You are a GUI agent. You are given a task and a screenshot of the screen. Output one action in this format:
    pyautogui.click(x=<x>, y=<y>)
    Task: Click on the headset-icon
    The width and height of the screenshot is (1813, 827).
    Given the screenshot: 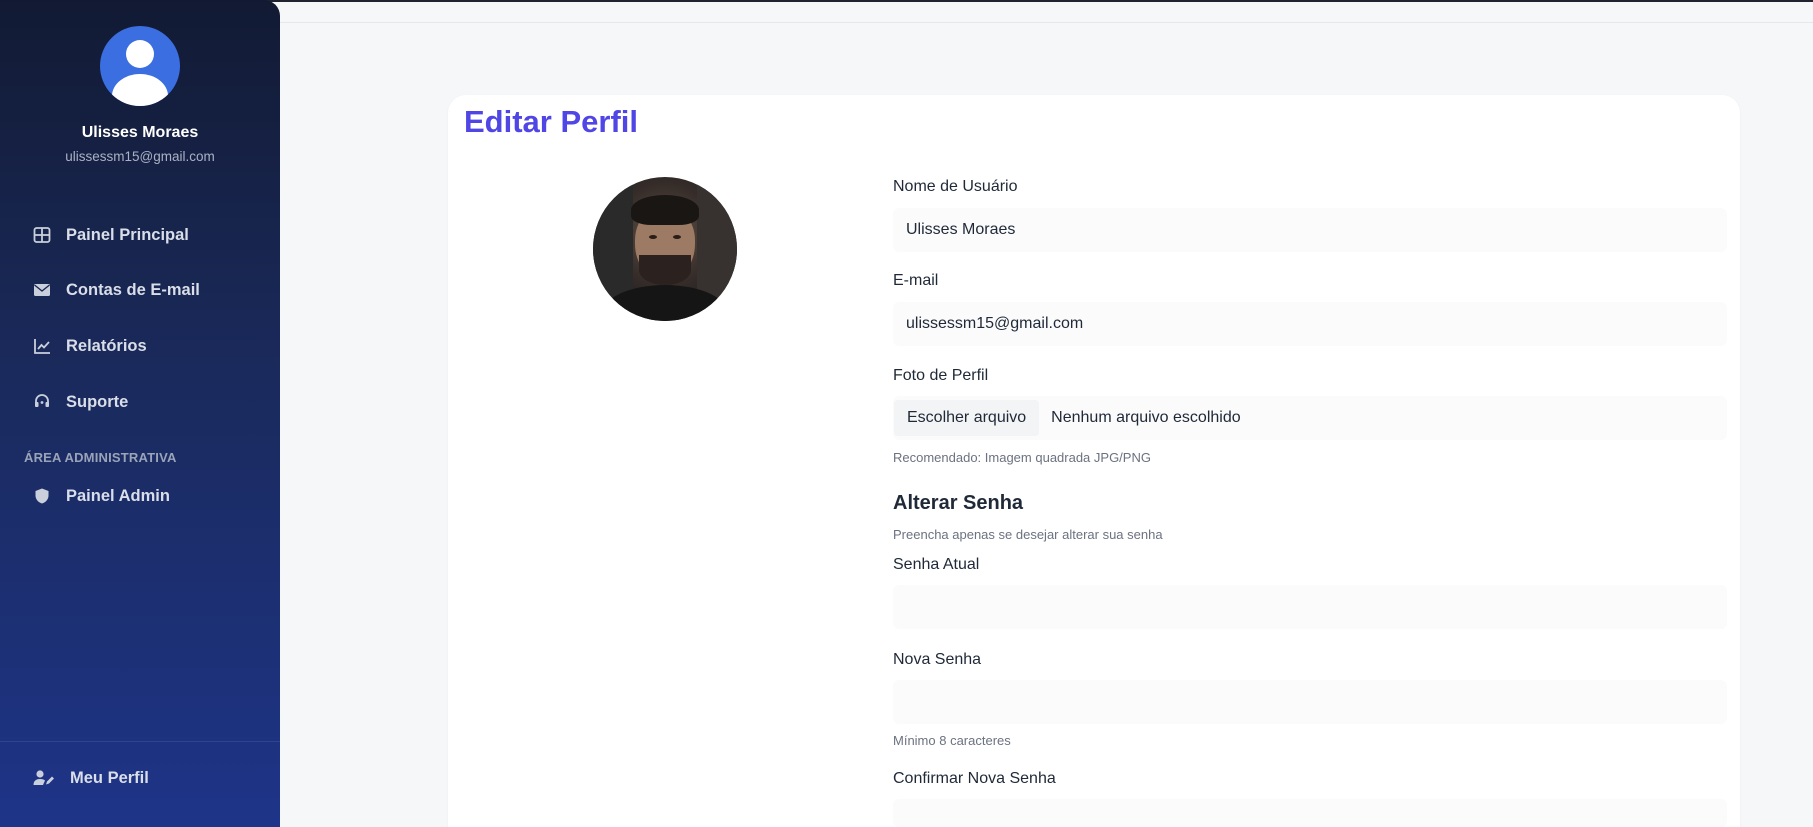 What is the action you would take?
    pyautogui.click(x=42, y=402)
    